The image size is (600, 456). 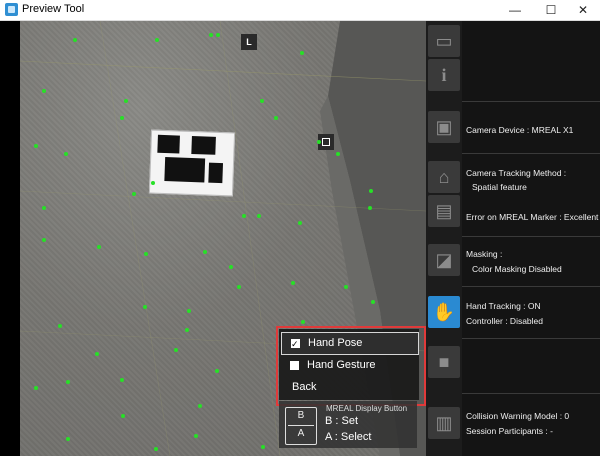 I want to click on collision-model-text: Collision Warning Model : 0, so click(x=518, y=416).